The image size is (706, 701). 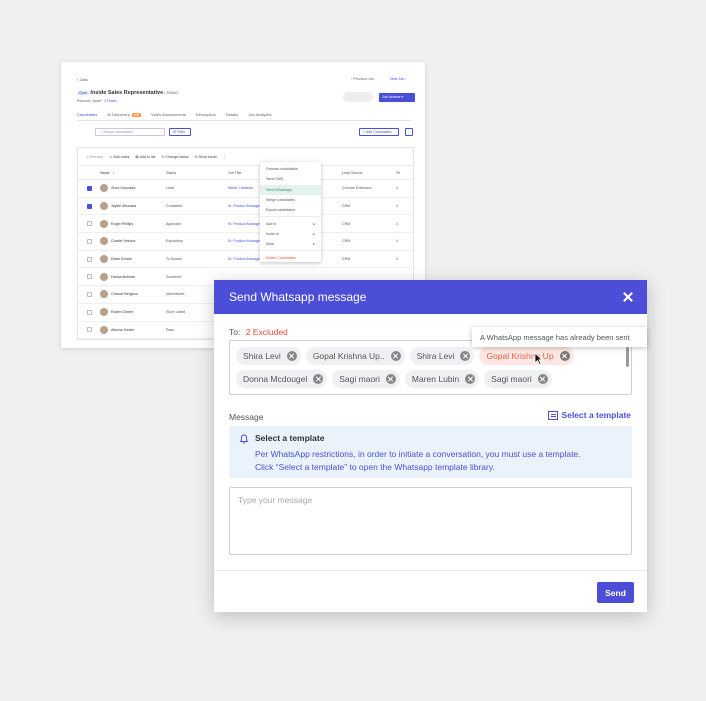 I want to click on add-notes-button: ▭ Add notes, so click(x=119, y=157).